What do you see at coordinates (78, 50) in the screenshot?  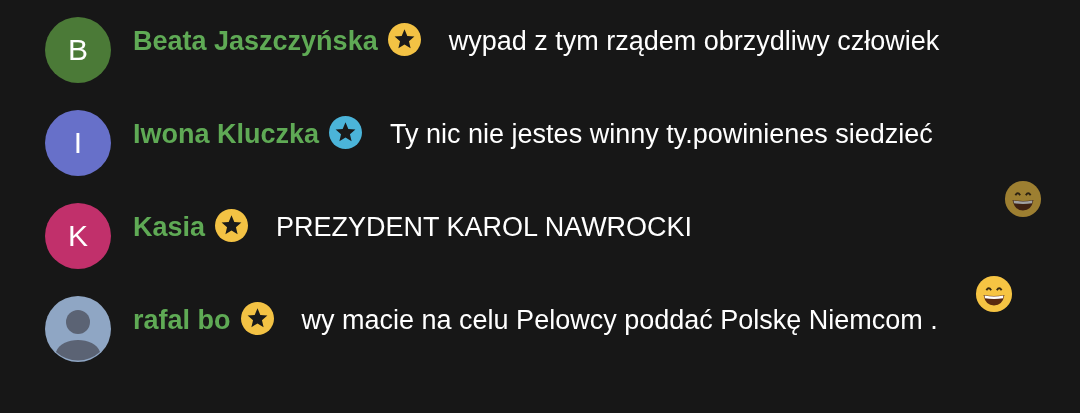 I see `avatar: B` at bounding box center [78, 50].